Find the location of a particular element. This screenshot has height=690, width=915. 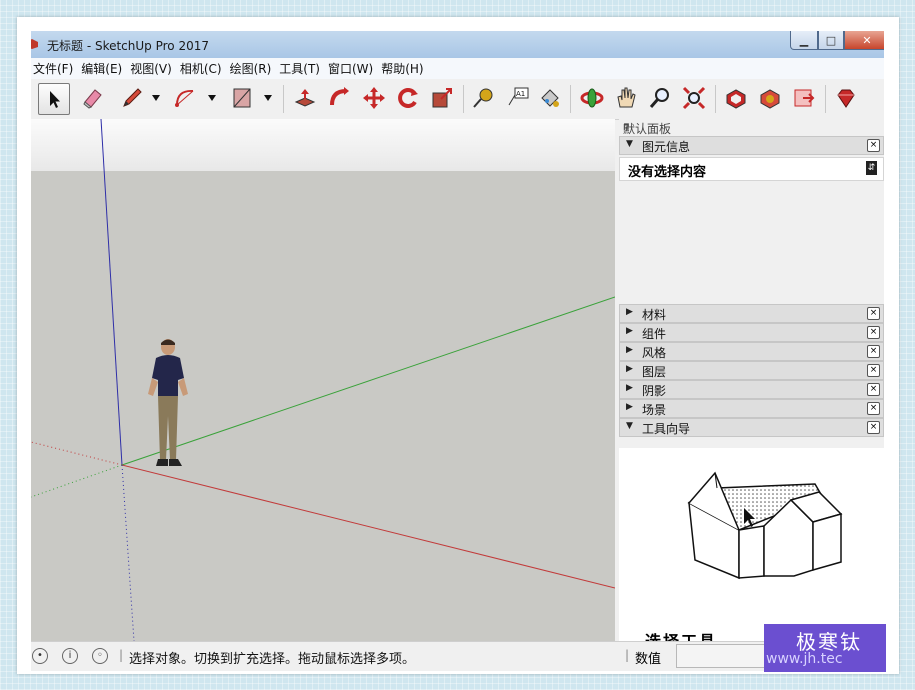

eraser-tool-icon is located at coordinates (93, 98).